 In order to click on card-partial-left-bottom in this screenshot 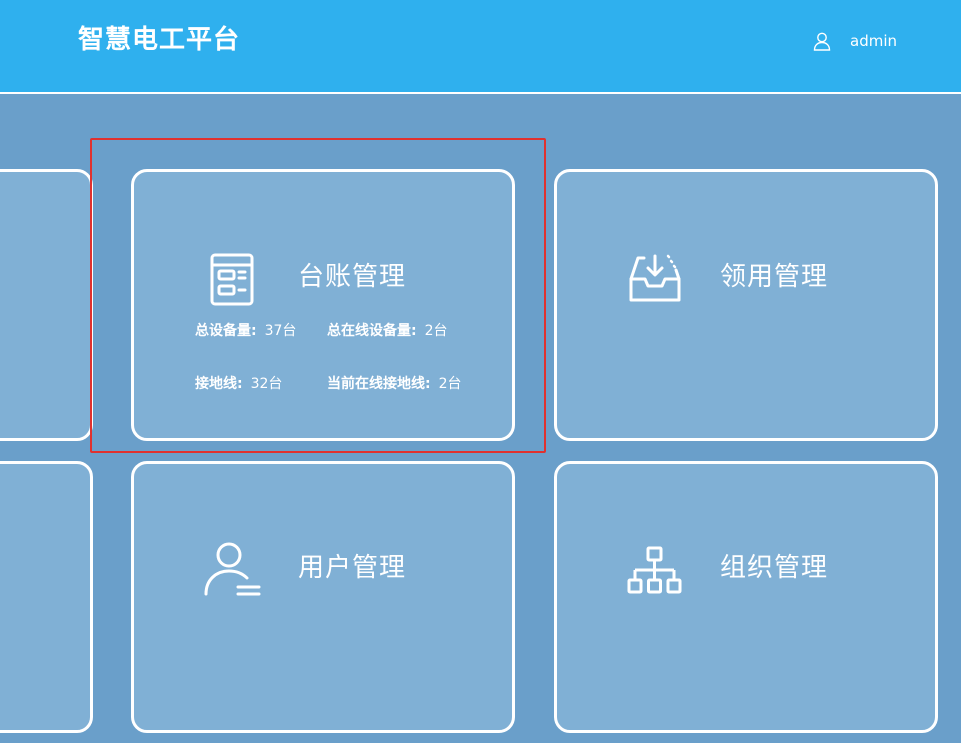, I will do `click(46, 597)`.